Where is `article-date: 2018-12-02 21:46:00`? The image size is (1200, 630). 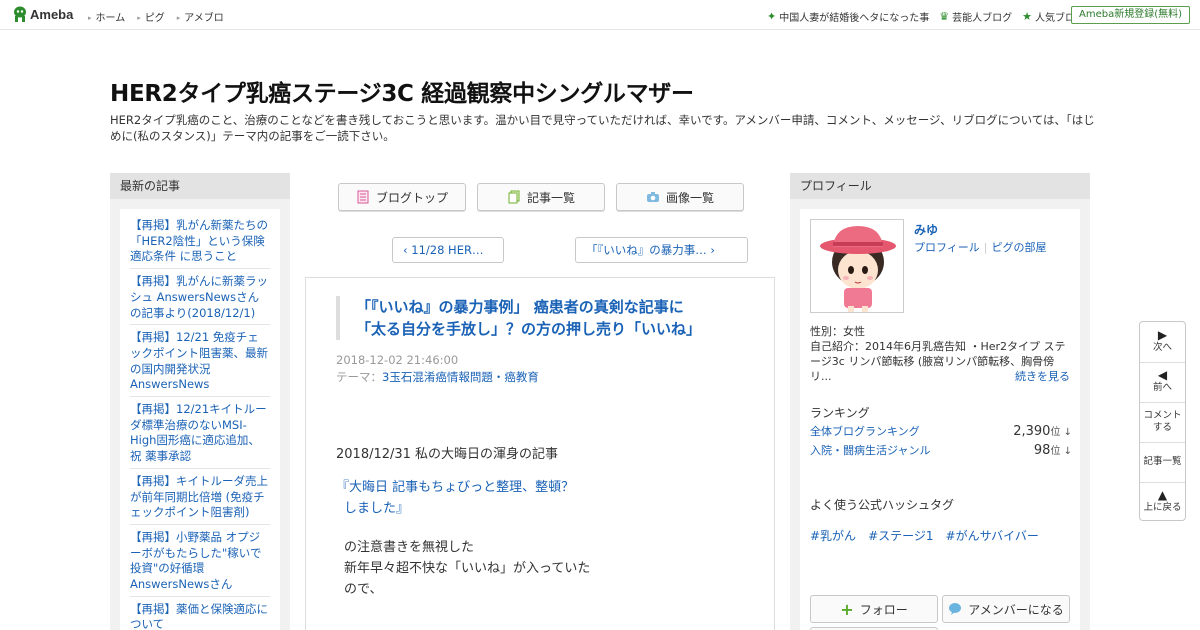 article-date: 2018-12-02 21:46:00 is located at coordinates (397, 360).